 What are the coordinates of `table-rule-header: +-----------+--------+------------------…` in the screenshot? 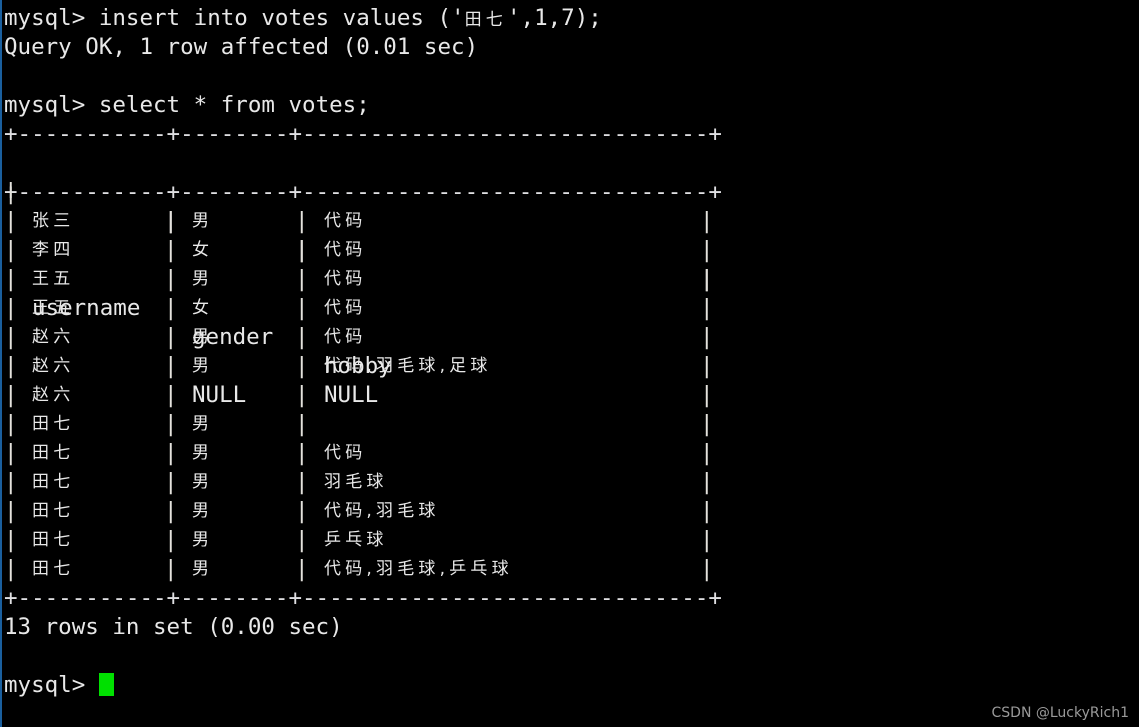 It's located at (363, 192).